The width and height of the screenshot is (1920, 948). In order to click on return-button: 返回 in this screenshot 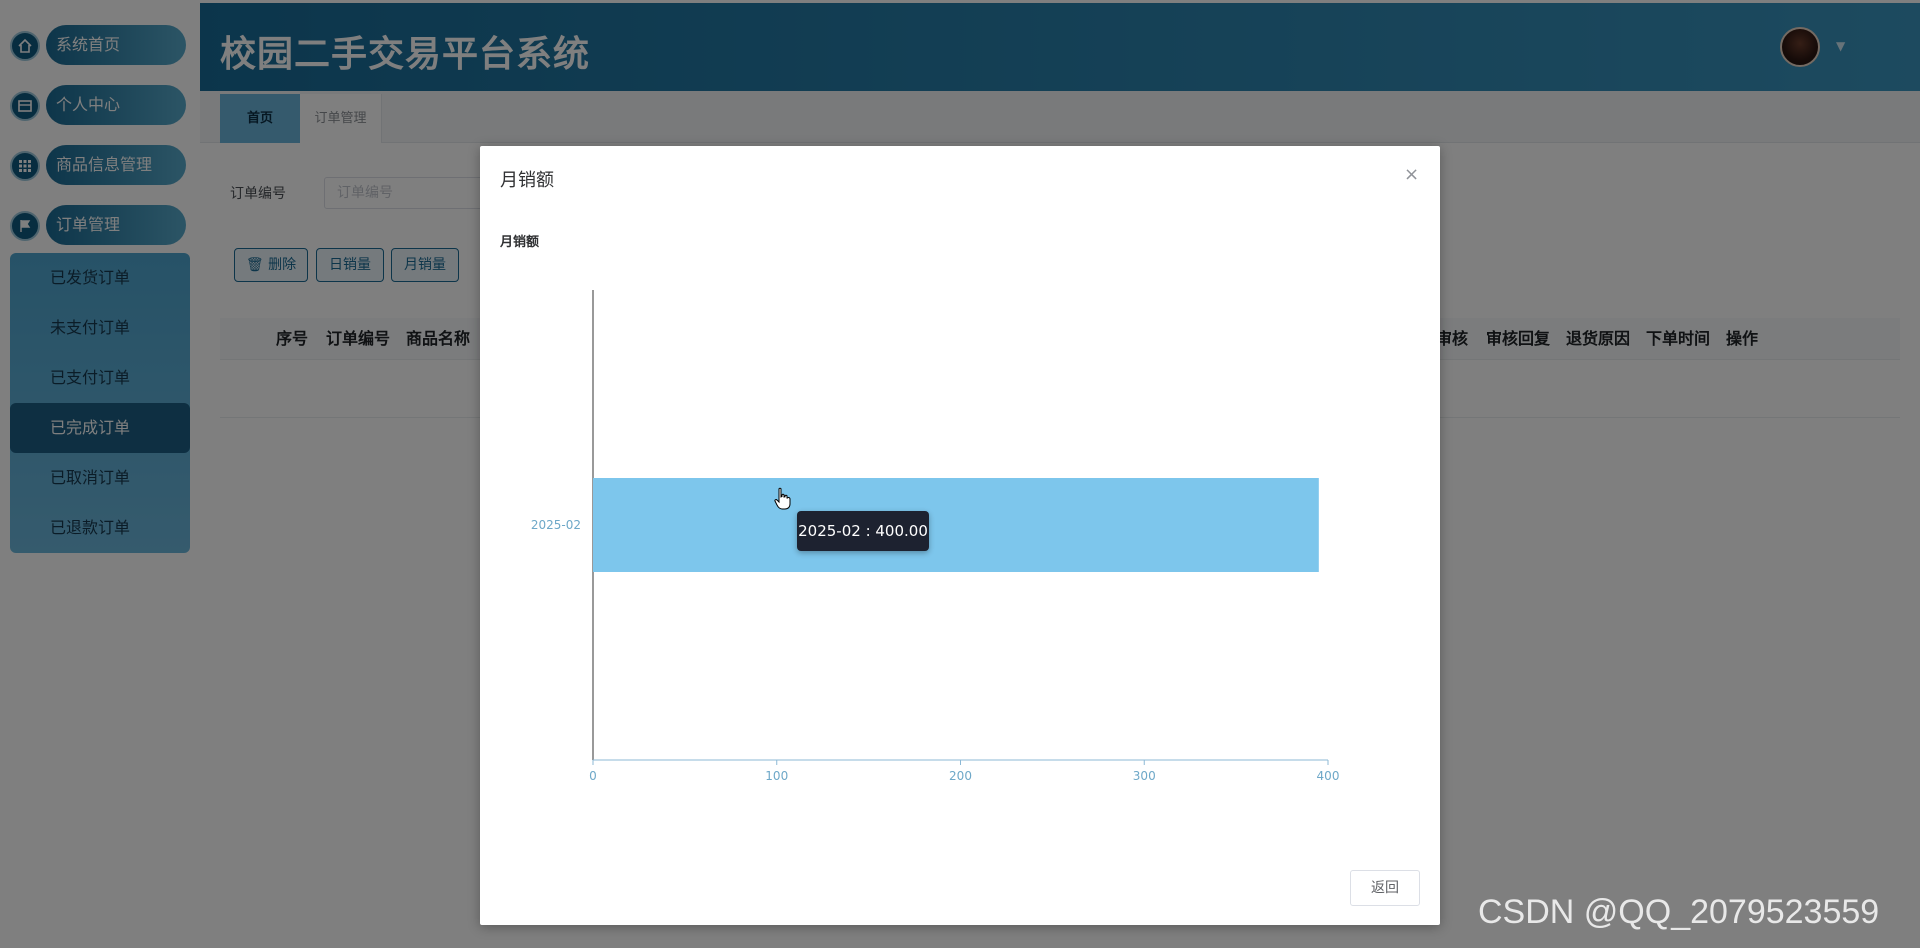, I will do `click(1385, 888)`.